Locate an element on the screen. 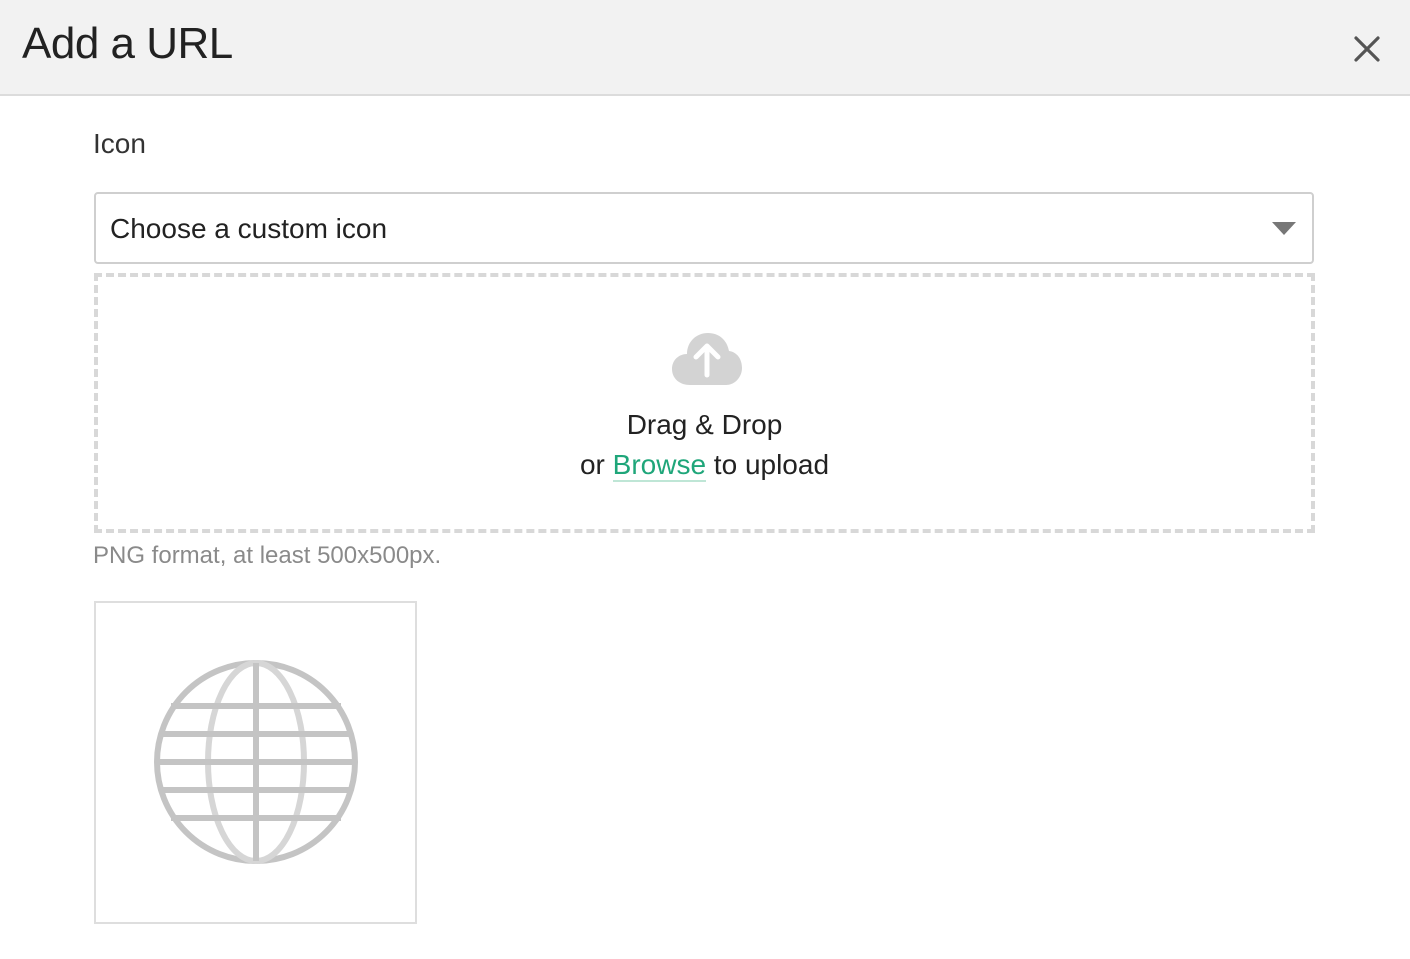  dropzone-browse-text: or Browse to upload is located at coordinates (704, 465).